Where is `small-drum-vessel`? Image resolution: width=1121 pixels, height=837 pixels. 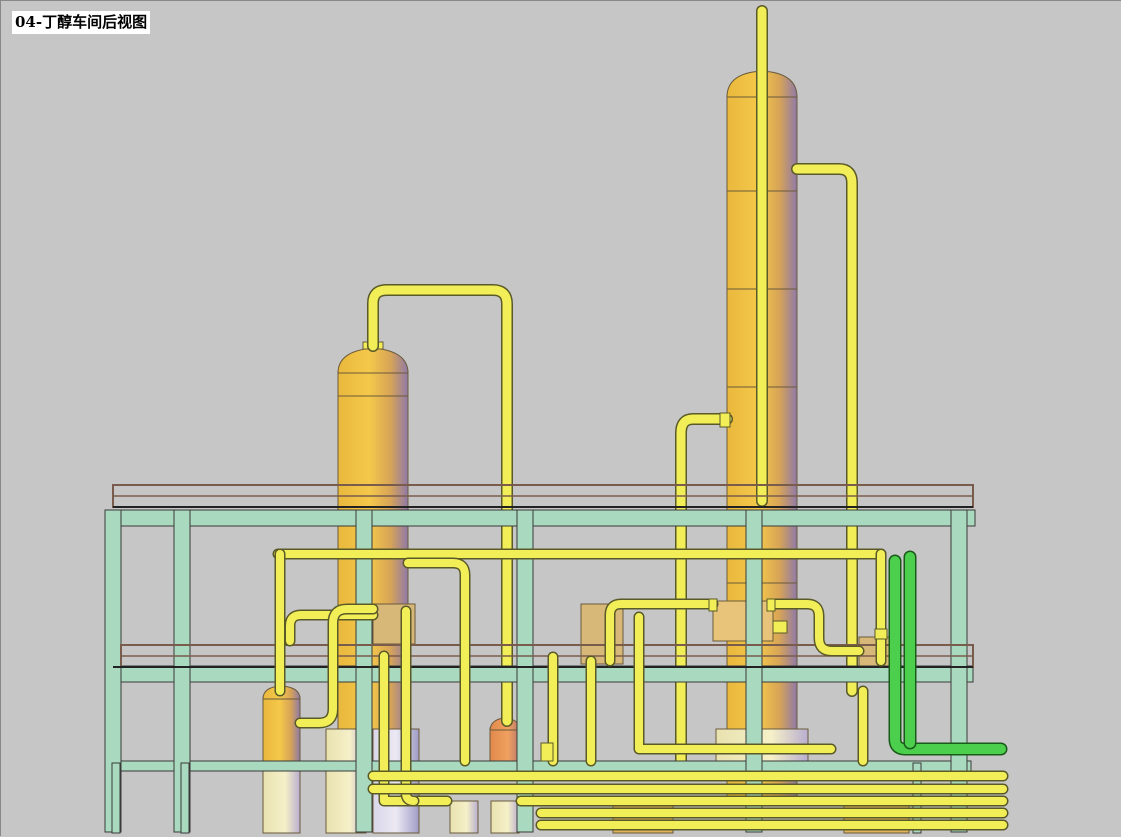
small-drum-vessel is located at coordinates (281, 759).